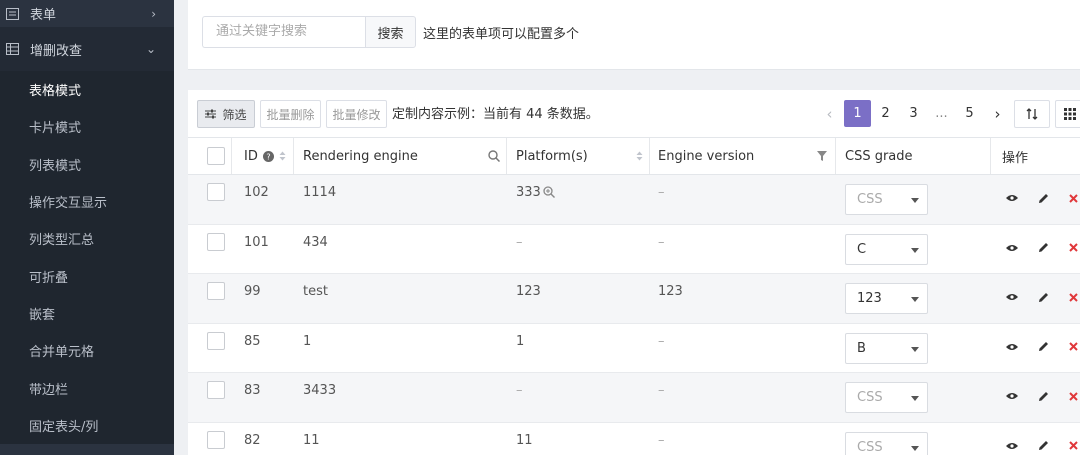  I want to click on search-icon, so click(494, 156).